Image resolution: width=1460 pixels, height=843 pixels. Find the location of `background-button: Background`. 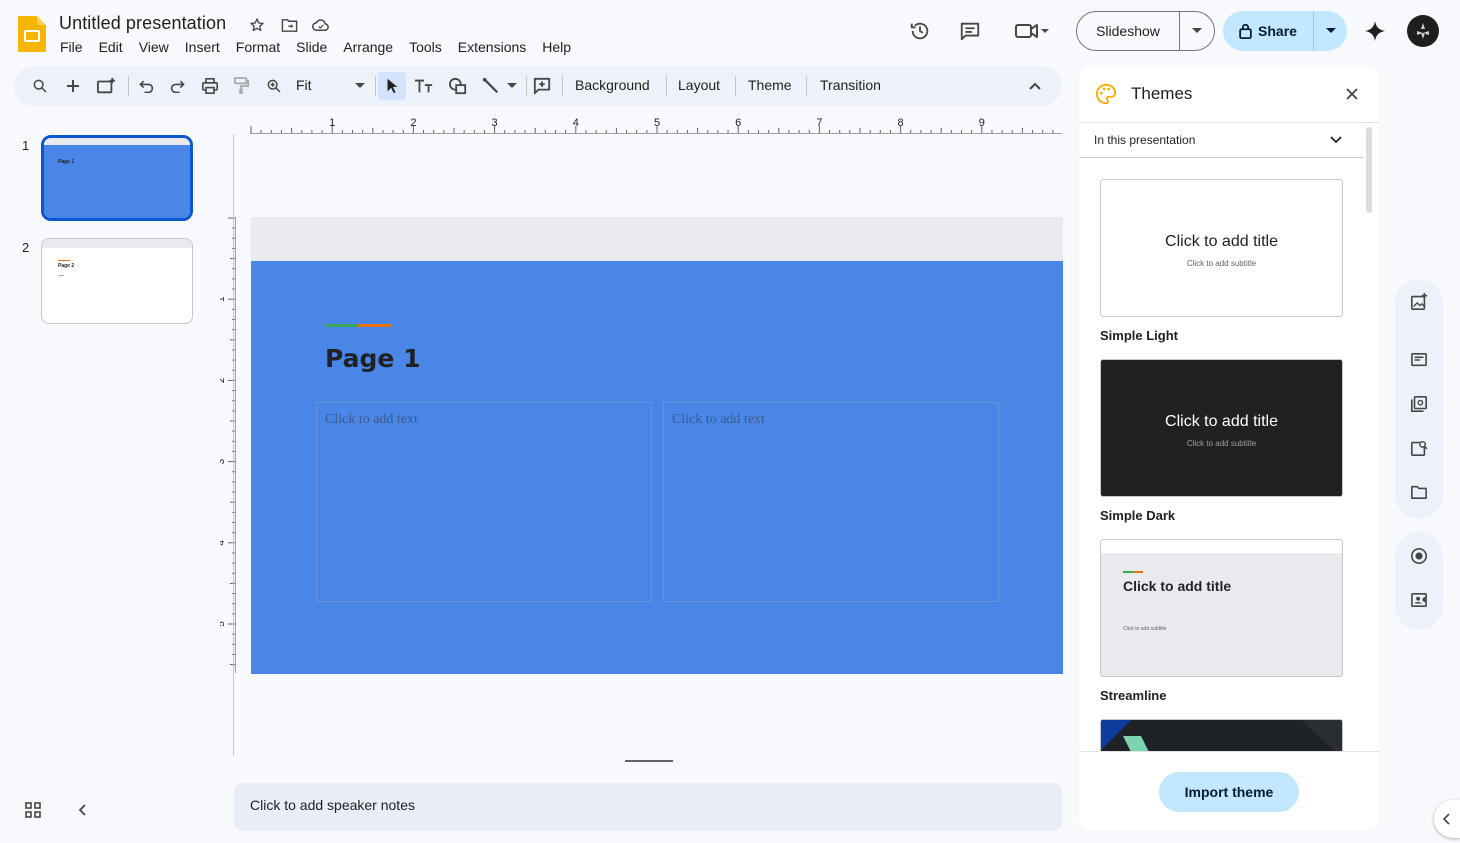

background-button: Background is located at coordinates (612, 85).